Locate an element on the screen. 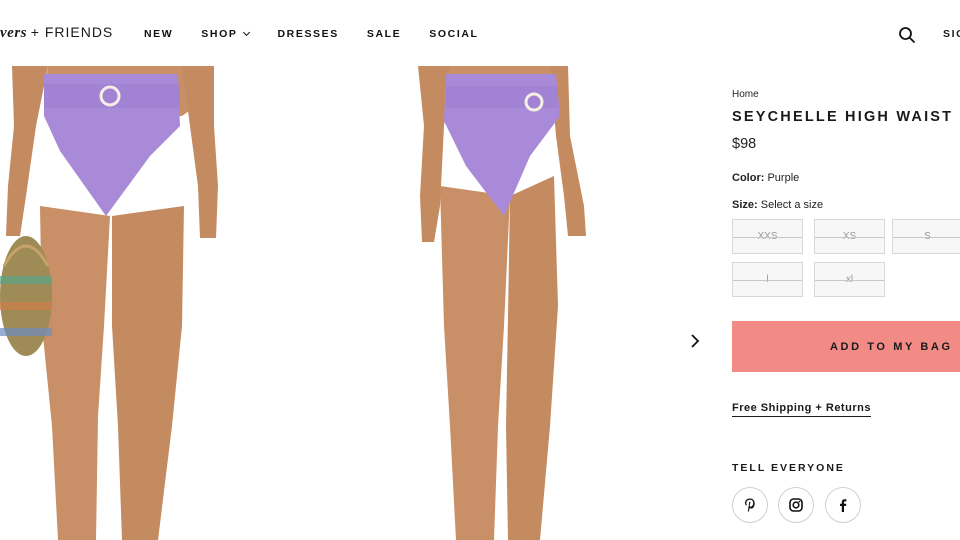 The height and width of the screenshot is (540, 960). nav-item-shop: SHOP is located at coordinates (226, 34).